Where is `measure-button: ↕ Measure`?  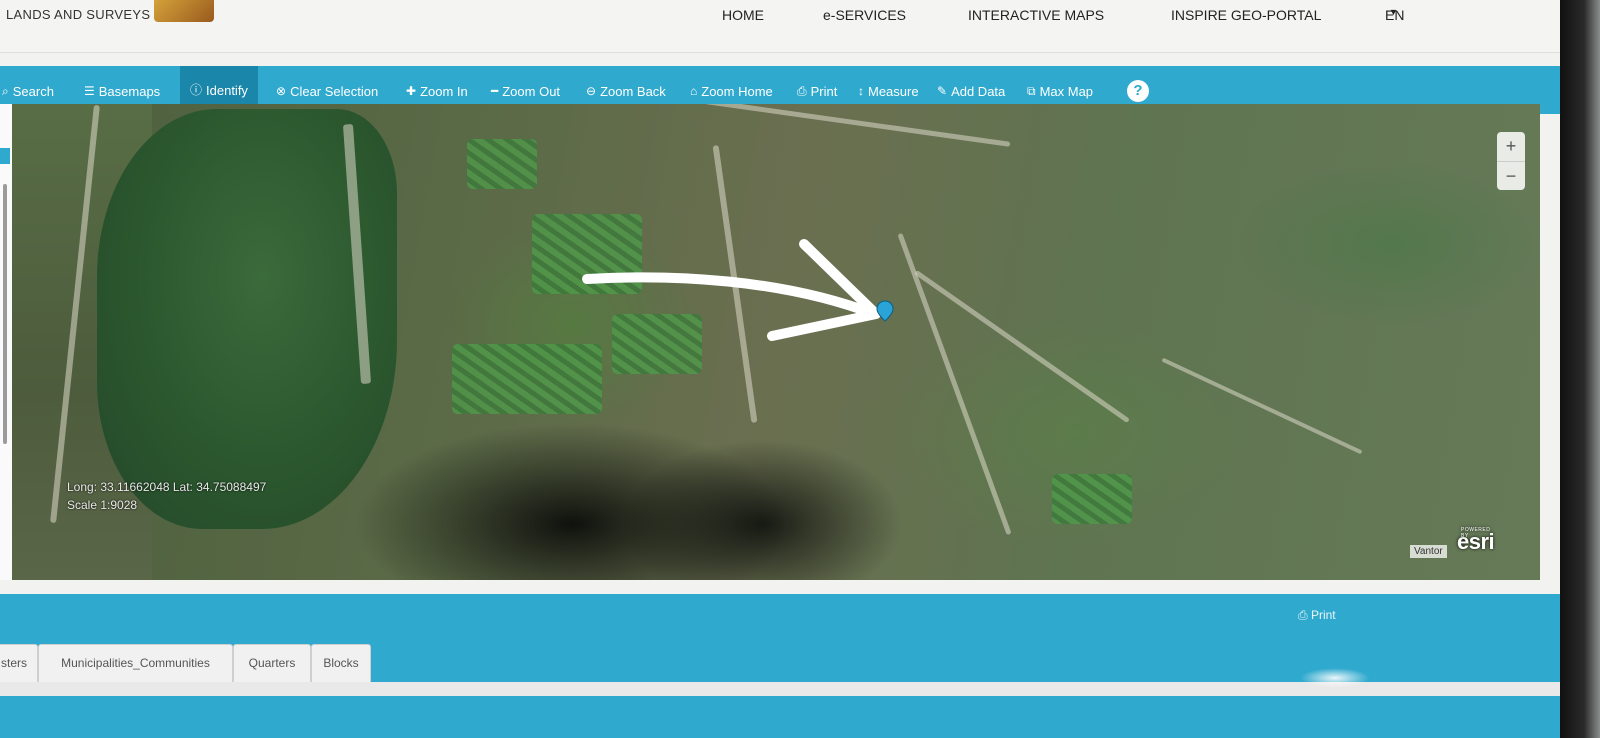
measure-button: ↕ Measure is located at coordinates (888, 91).